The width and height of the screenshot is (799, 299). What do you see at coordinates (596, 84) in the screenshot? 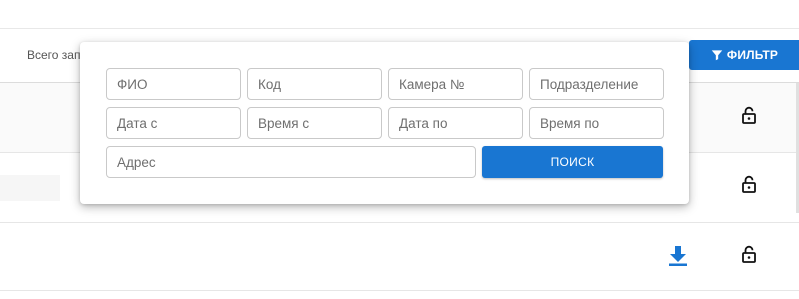
I see `department-field` at bounding box center [596, 84].